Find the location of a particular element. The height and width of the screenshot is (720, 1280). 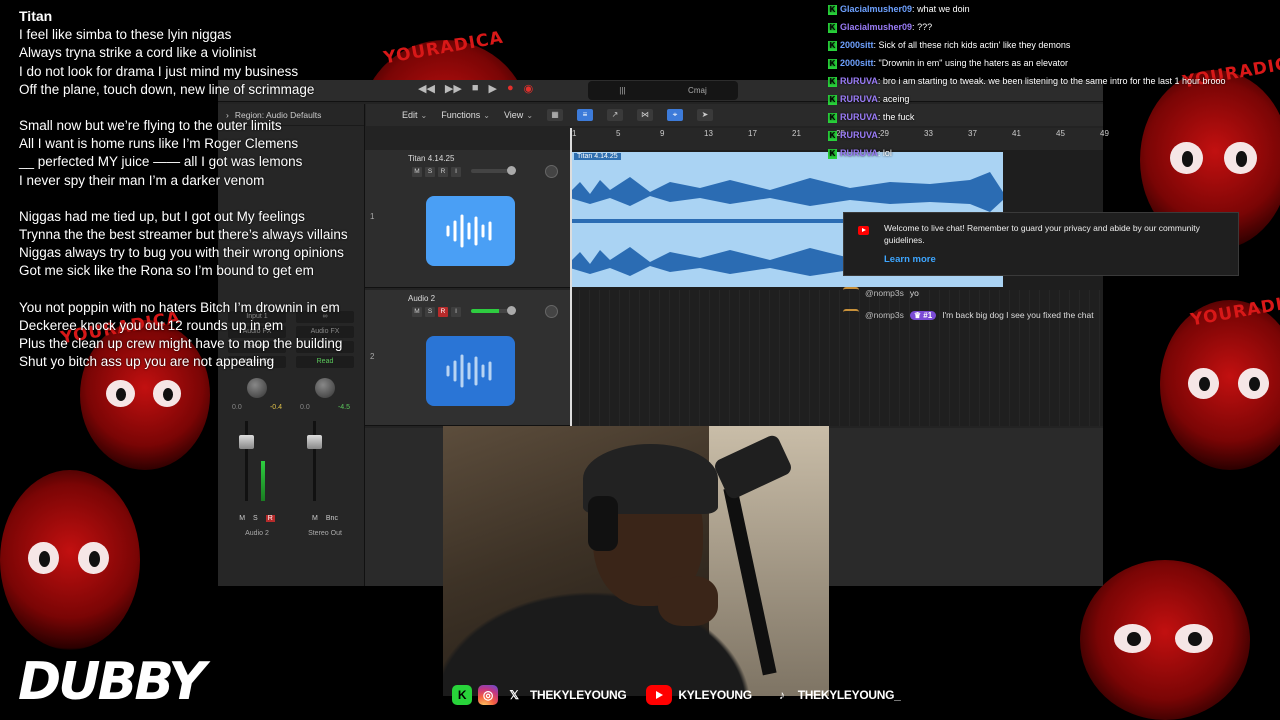

record-button: ● is located at coordinates (510, 88).